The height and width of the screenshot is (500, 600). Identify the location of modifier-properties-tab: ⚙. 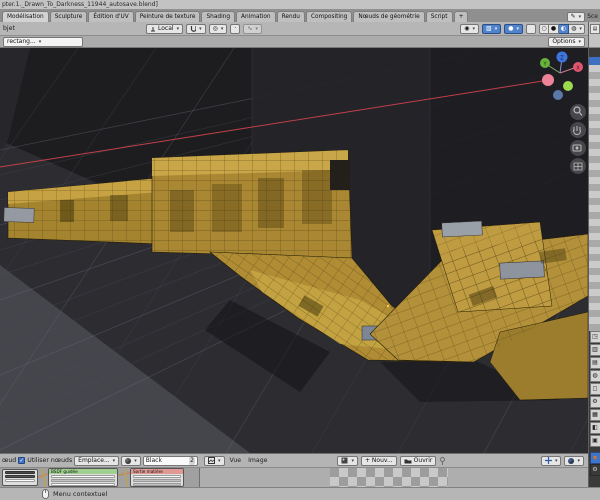
(594, 470).